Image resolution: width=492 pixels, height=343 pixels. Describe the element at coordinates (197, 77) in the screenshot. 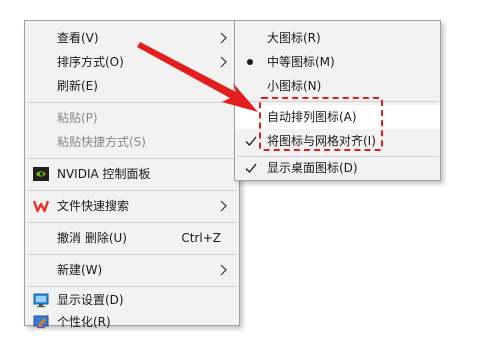

I see `annotation-arrow-icon` at that location.